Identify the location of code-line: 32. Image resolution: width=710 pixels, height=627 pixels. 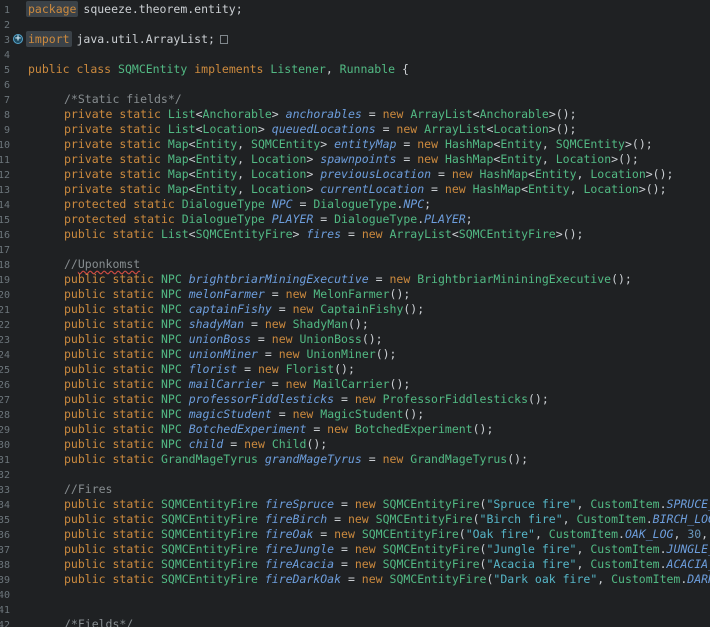
(355, 474).